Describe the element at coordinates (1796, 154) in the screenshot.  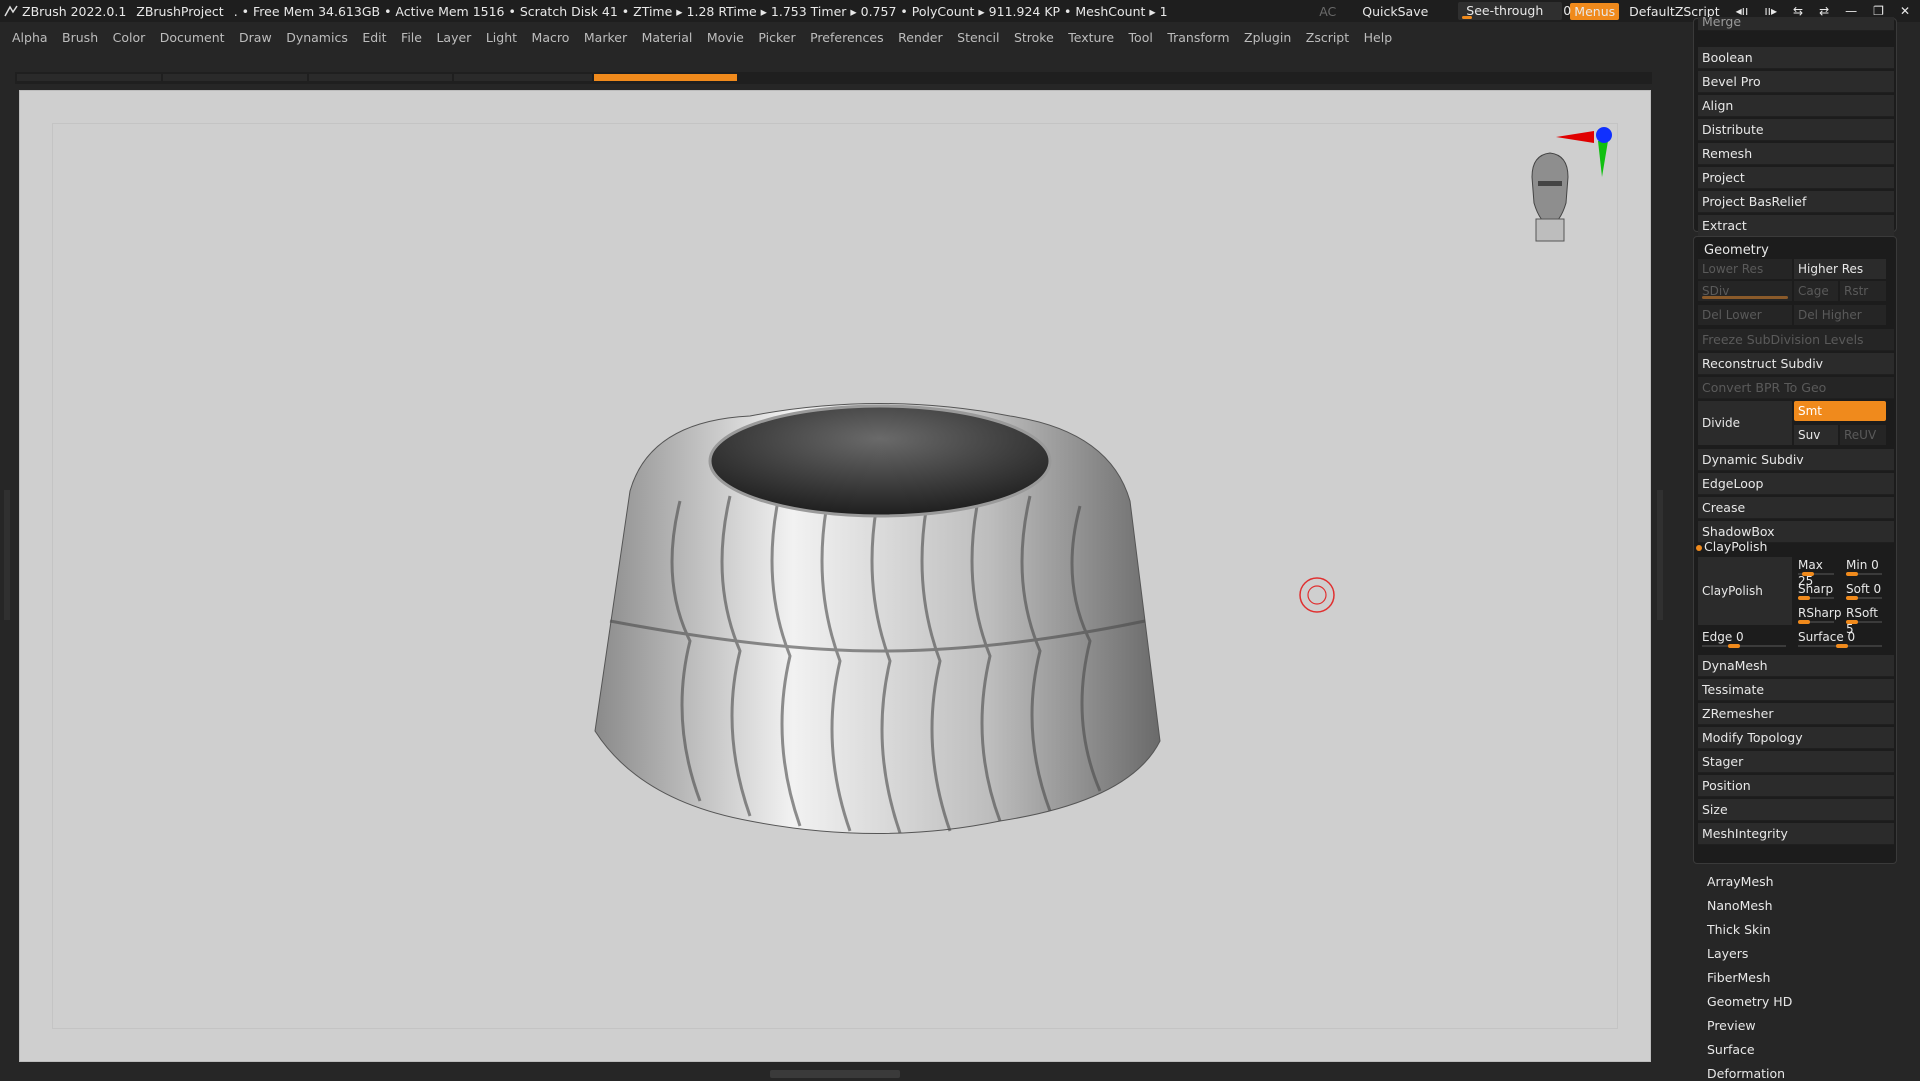
I see `subtool-action-remesh: Remesh` at that location.